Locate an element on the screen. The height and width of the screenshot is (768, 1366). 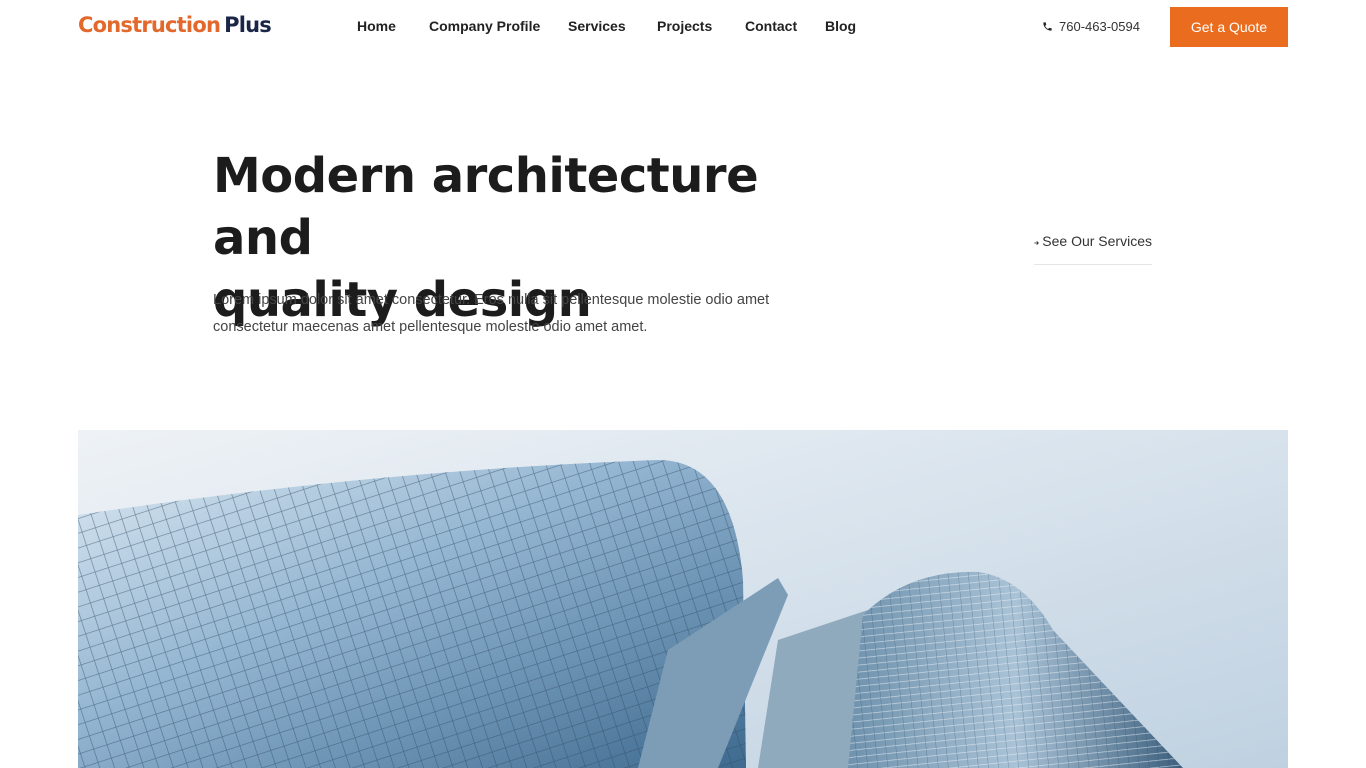
nav-projects: Projects is located at coordinates (684, 26).